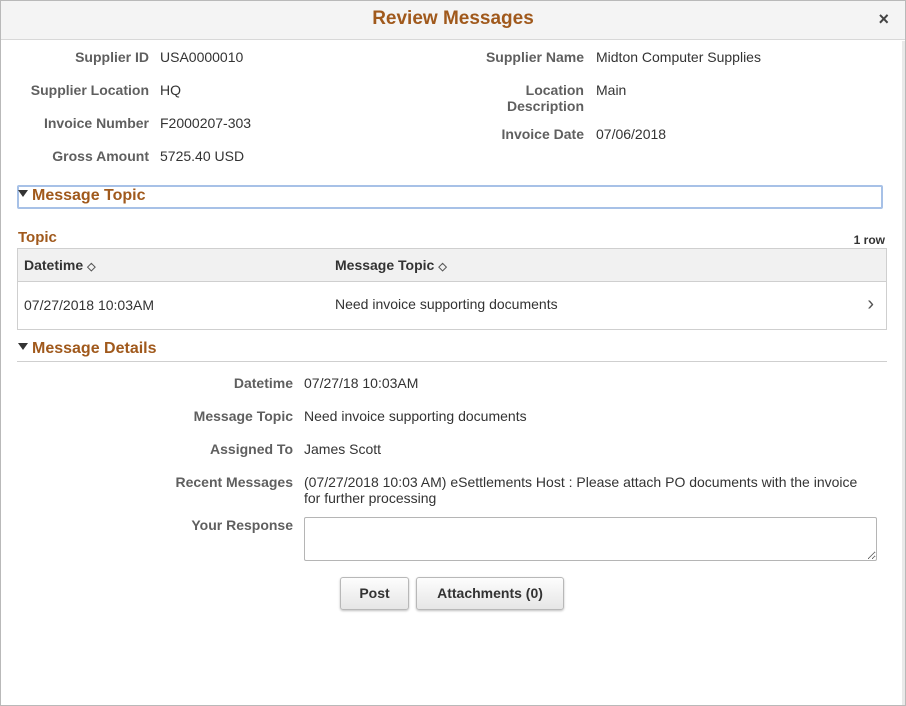 The image size is (906, 706). Describe the element at coordinates (343, 449) in the screenshot. I see `assigned-to-value: James Scott` at that location.